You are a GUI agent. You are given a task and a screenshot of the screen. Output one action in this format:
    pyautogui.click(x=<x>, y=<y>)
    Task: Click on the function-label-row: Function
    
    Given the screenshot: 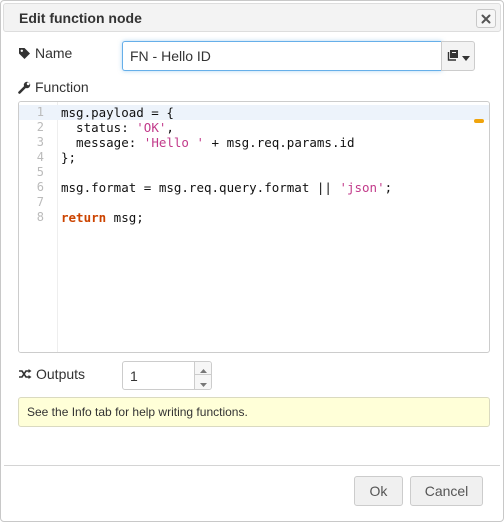 What is the action you would take?
    pyautogui.click(x=53, y=87)
    